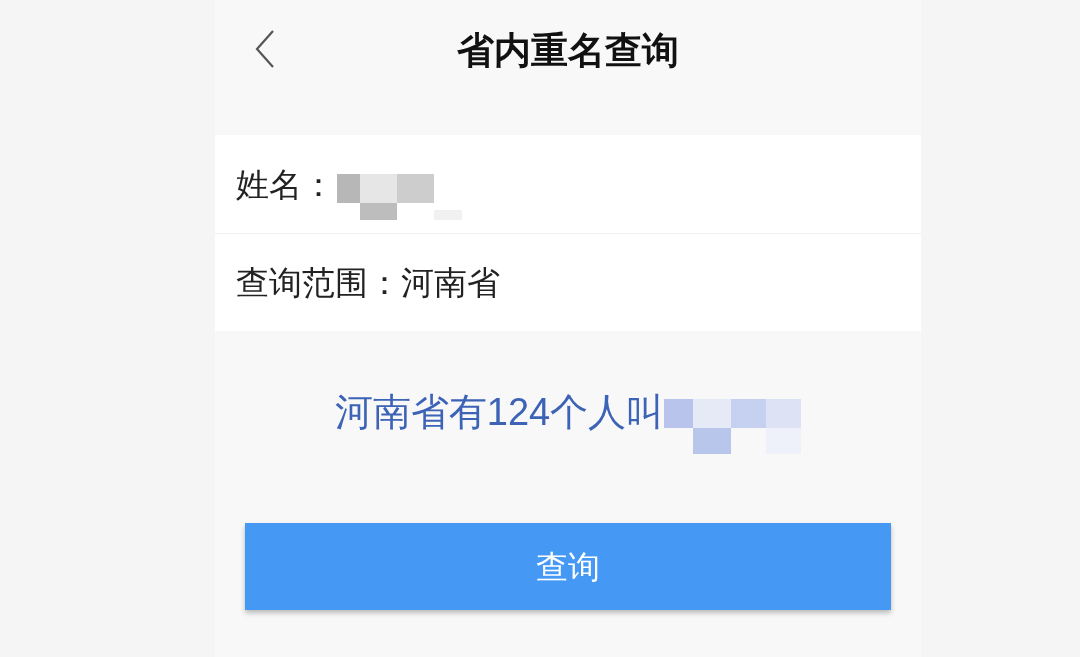 The image size is (1080, 657). What do you see at coordinates (450, 282) in the screenshot?
I see `field-value: 河南省` at bounding box center [450, 282].